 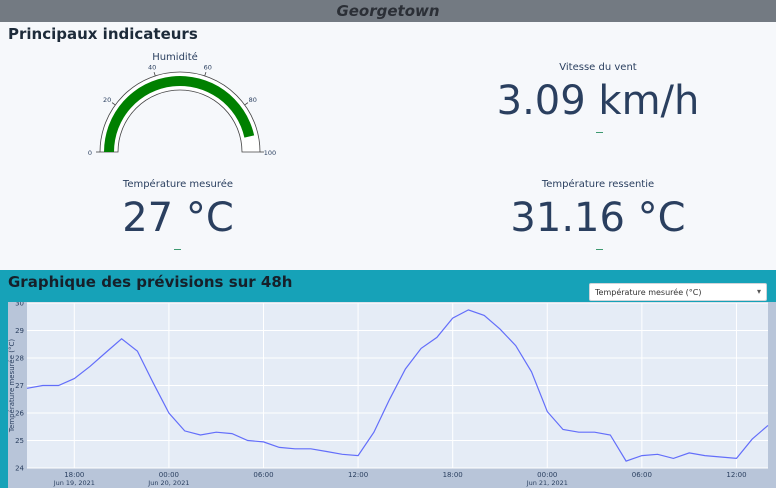 I want to click on wind-delta, so click(x=599, y=132).